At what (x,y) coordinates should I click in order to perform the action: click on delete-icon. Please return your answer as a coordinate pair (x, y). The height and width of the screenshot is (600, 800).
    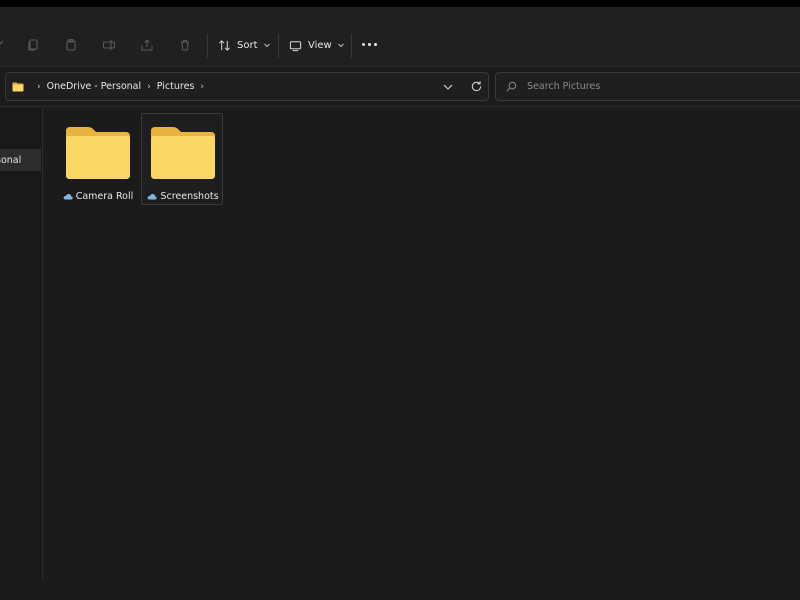
    Looking at the image, I should click on (185, 45).